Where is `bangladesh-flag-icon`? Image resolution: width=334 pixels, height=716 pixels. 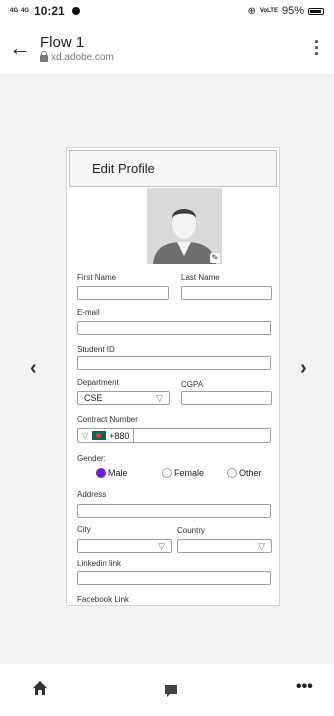
bangladesh-flag-icon is located at coordinates (99, 435).